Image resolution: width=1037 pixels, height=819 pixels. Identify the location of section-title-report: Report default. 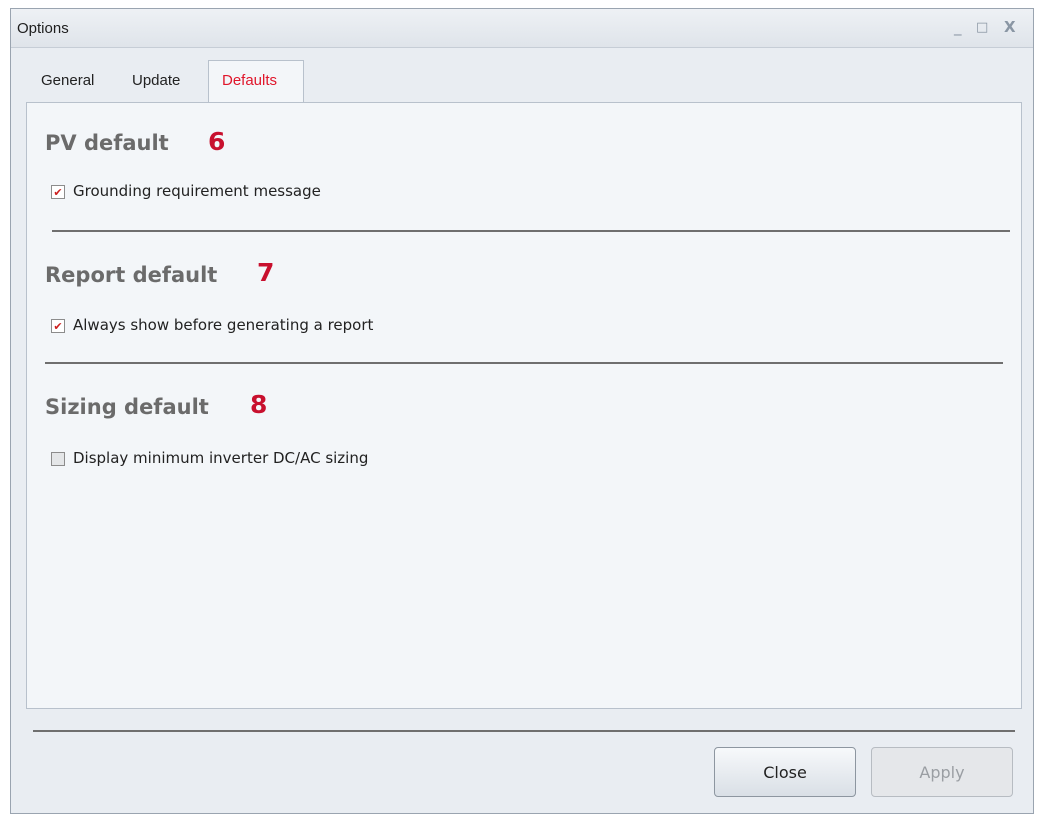
(131, 275).